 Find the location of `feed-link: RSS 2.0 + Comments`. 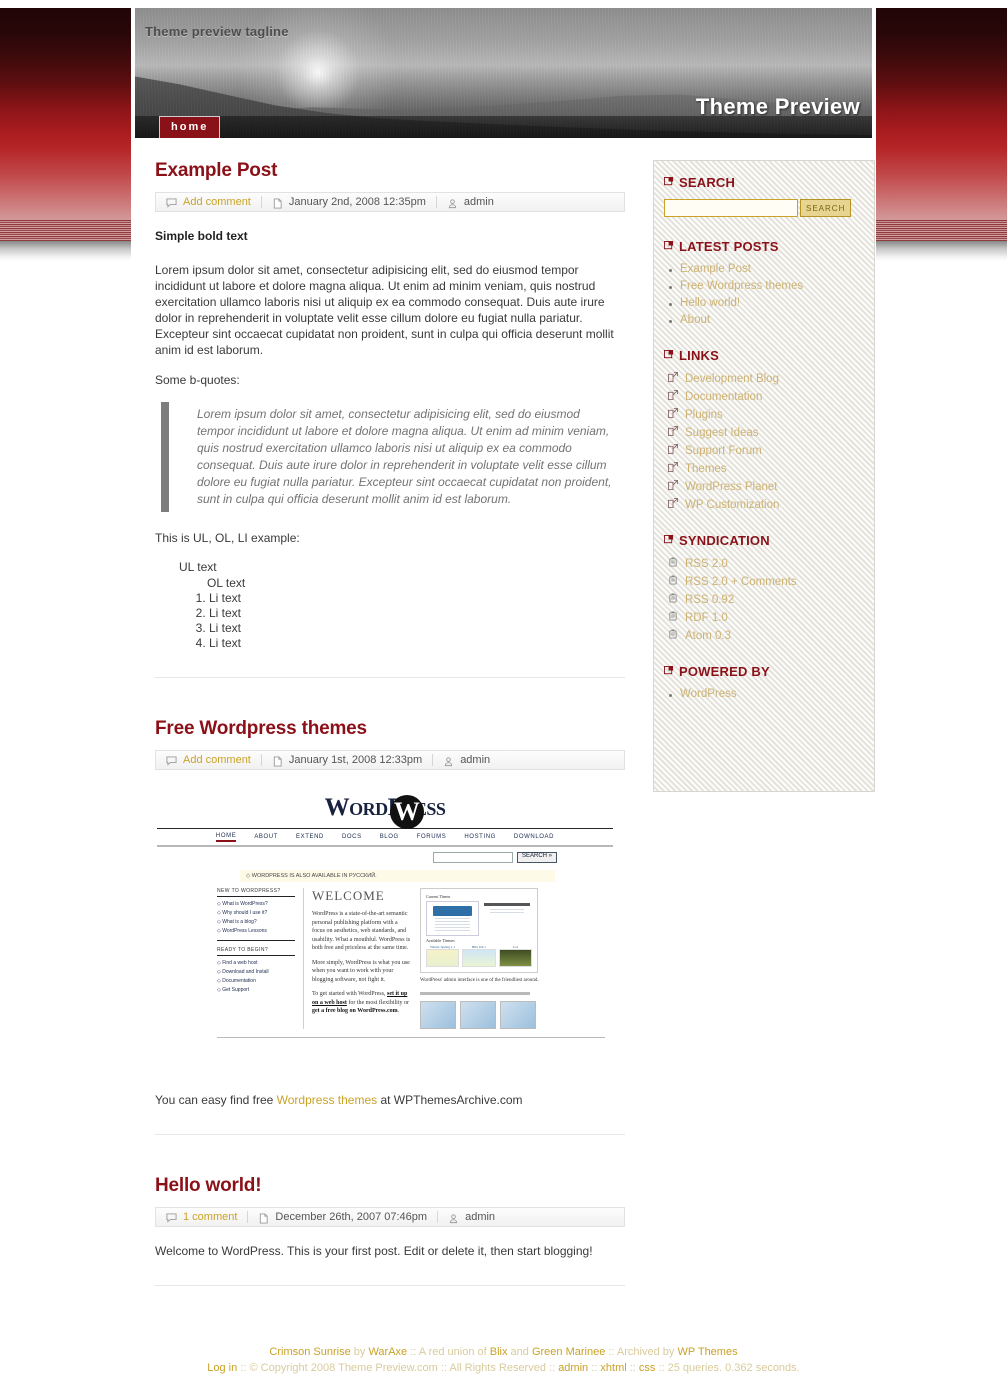

feed-link: RSS 2.0 + Comments is located at coordinates (741, 582).